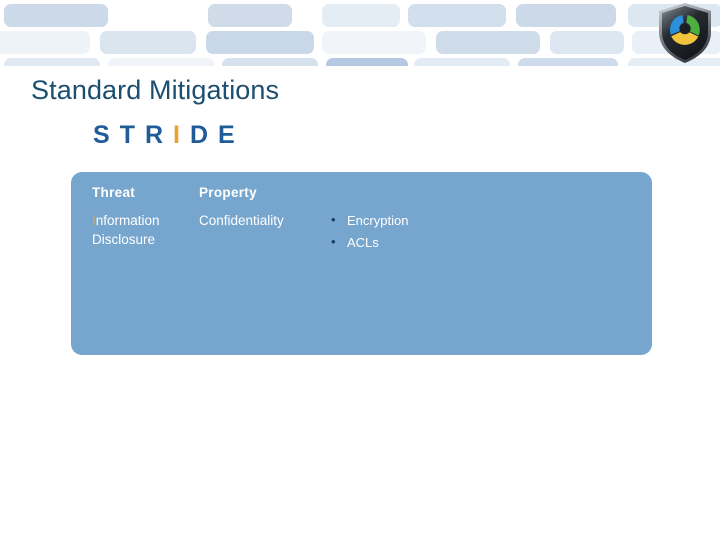 The image size is (720, 540). What do you see at coordinates (228, 192) in the screenshot?
I see `column-header-property: Property` at bounding box center [228, 192].